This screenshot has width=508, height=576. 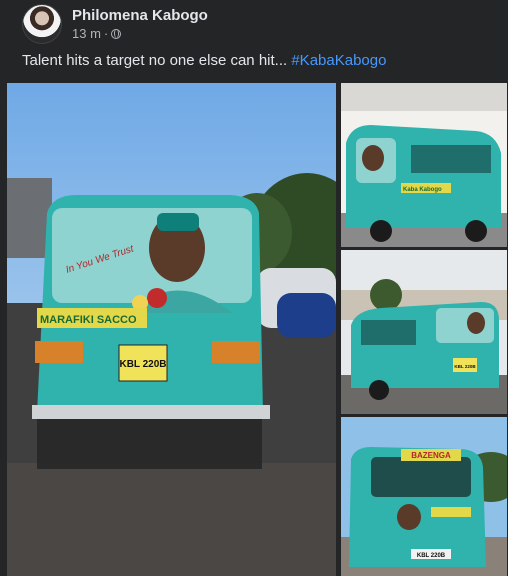 I want to click on thumb-middle-plate: KBL 220B, so click(x=465, y=366).